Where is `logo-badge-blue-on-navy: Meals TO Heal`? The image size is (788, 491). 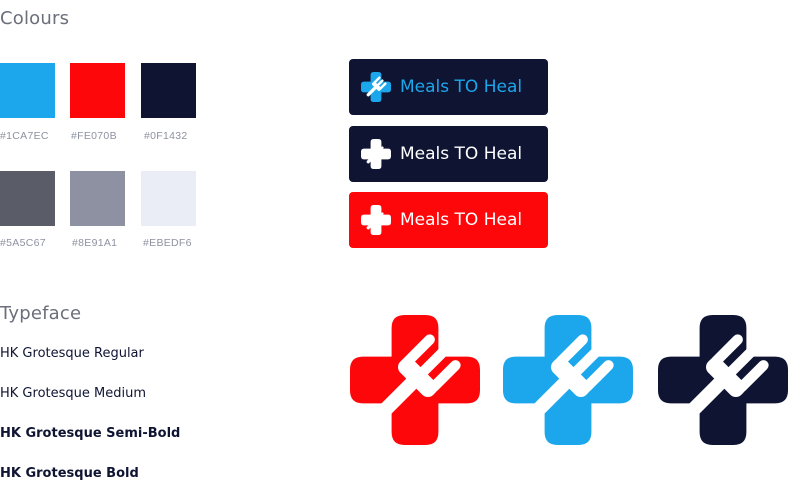 logo-badge-blue-on-navy: Meals TO Heal is located at coordinates (448, 87).